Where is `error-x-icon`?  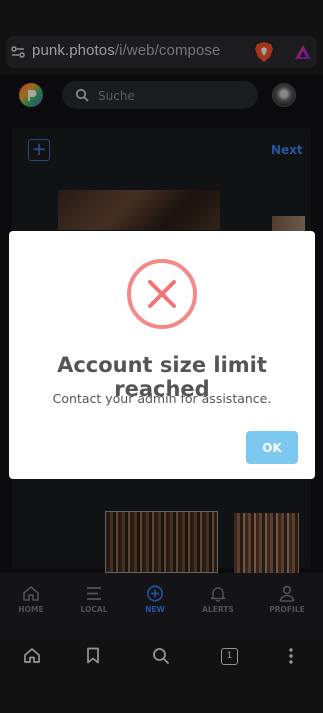 error-x-icon is located at coordinates (162, 296).